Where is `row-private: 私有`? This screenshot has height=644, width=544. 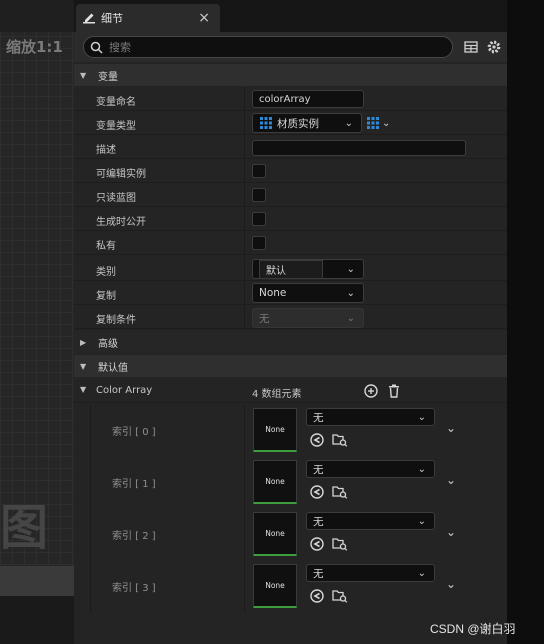 row-private: 私有 is located at coordinates (290, 243).